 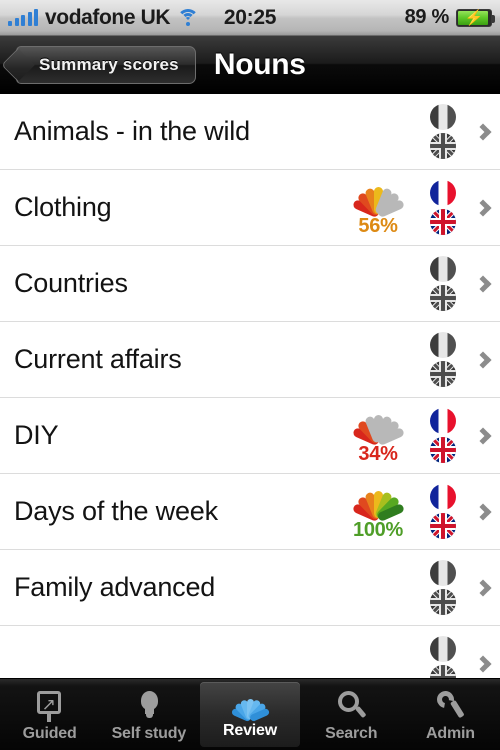 I want to click on tab-guided: ↗ Guided, so click(x=49, y=714).